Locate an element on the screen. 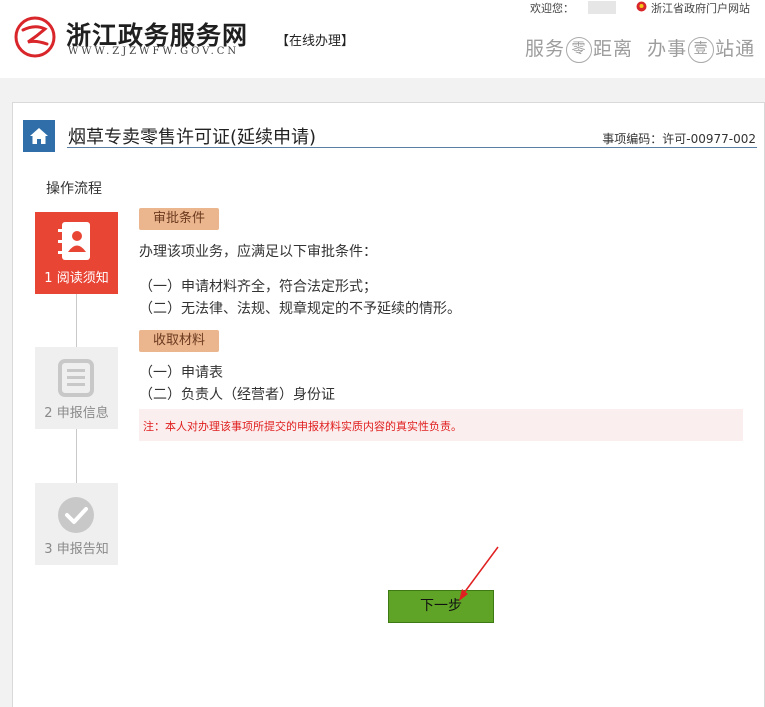  material-item: （一）申请表 is located at coordinates (181, 373).